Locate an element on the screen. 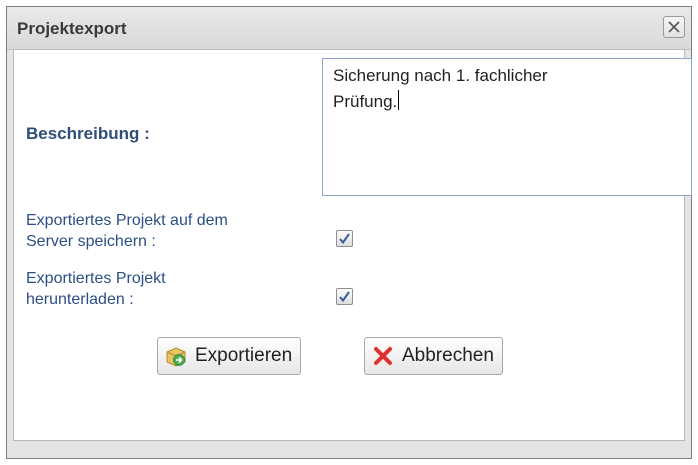 This screenshot has width=698, height=465. description-text: Sicherung nach 1. fachlicher Prüfung. is located at coordinates (440, 88).